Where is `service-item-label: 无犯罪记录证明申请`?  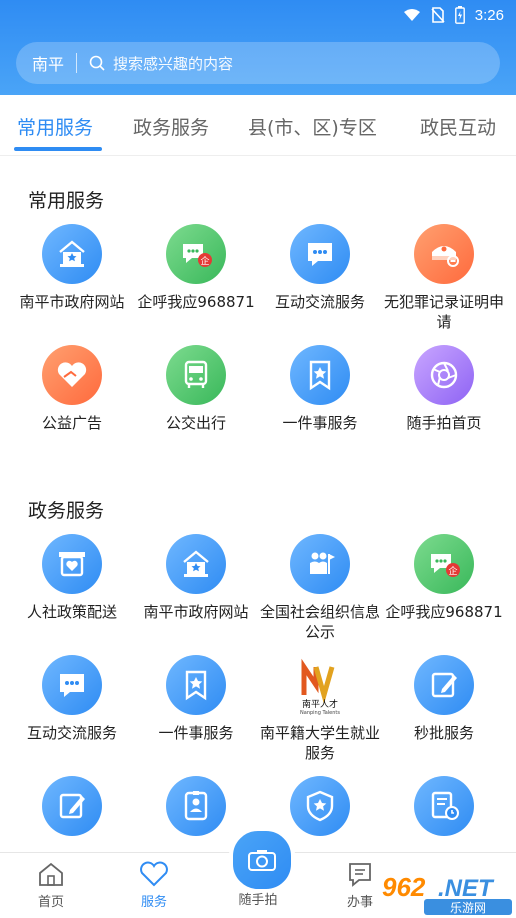
service-item-label: 无犯罪记录证明申请 is located at coordinates (443, 312).